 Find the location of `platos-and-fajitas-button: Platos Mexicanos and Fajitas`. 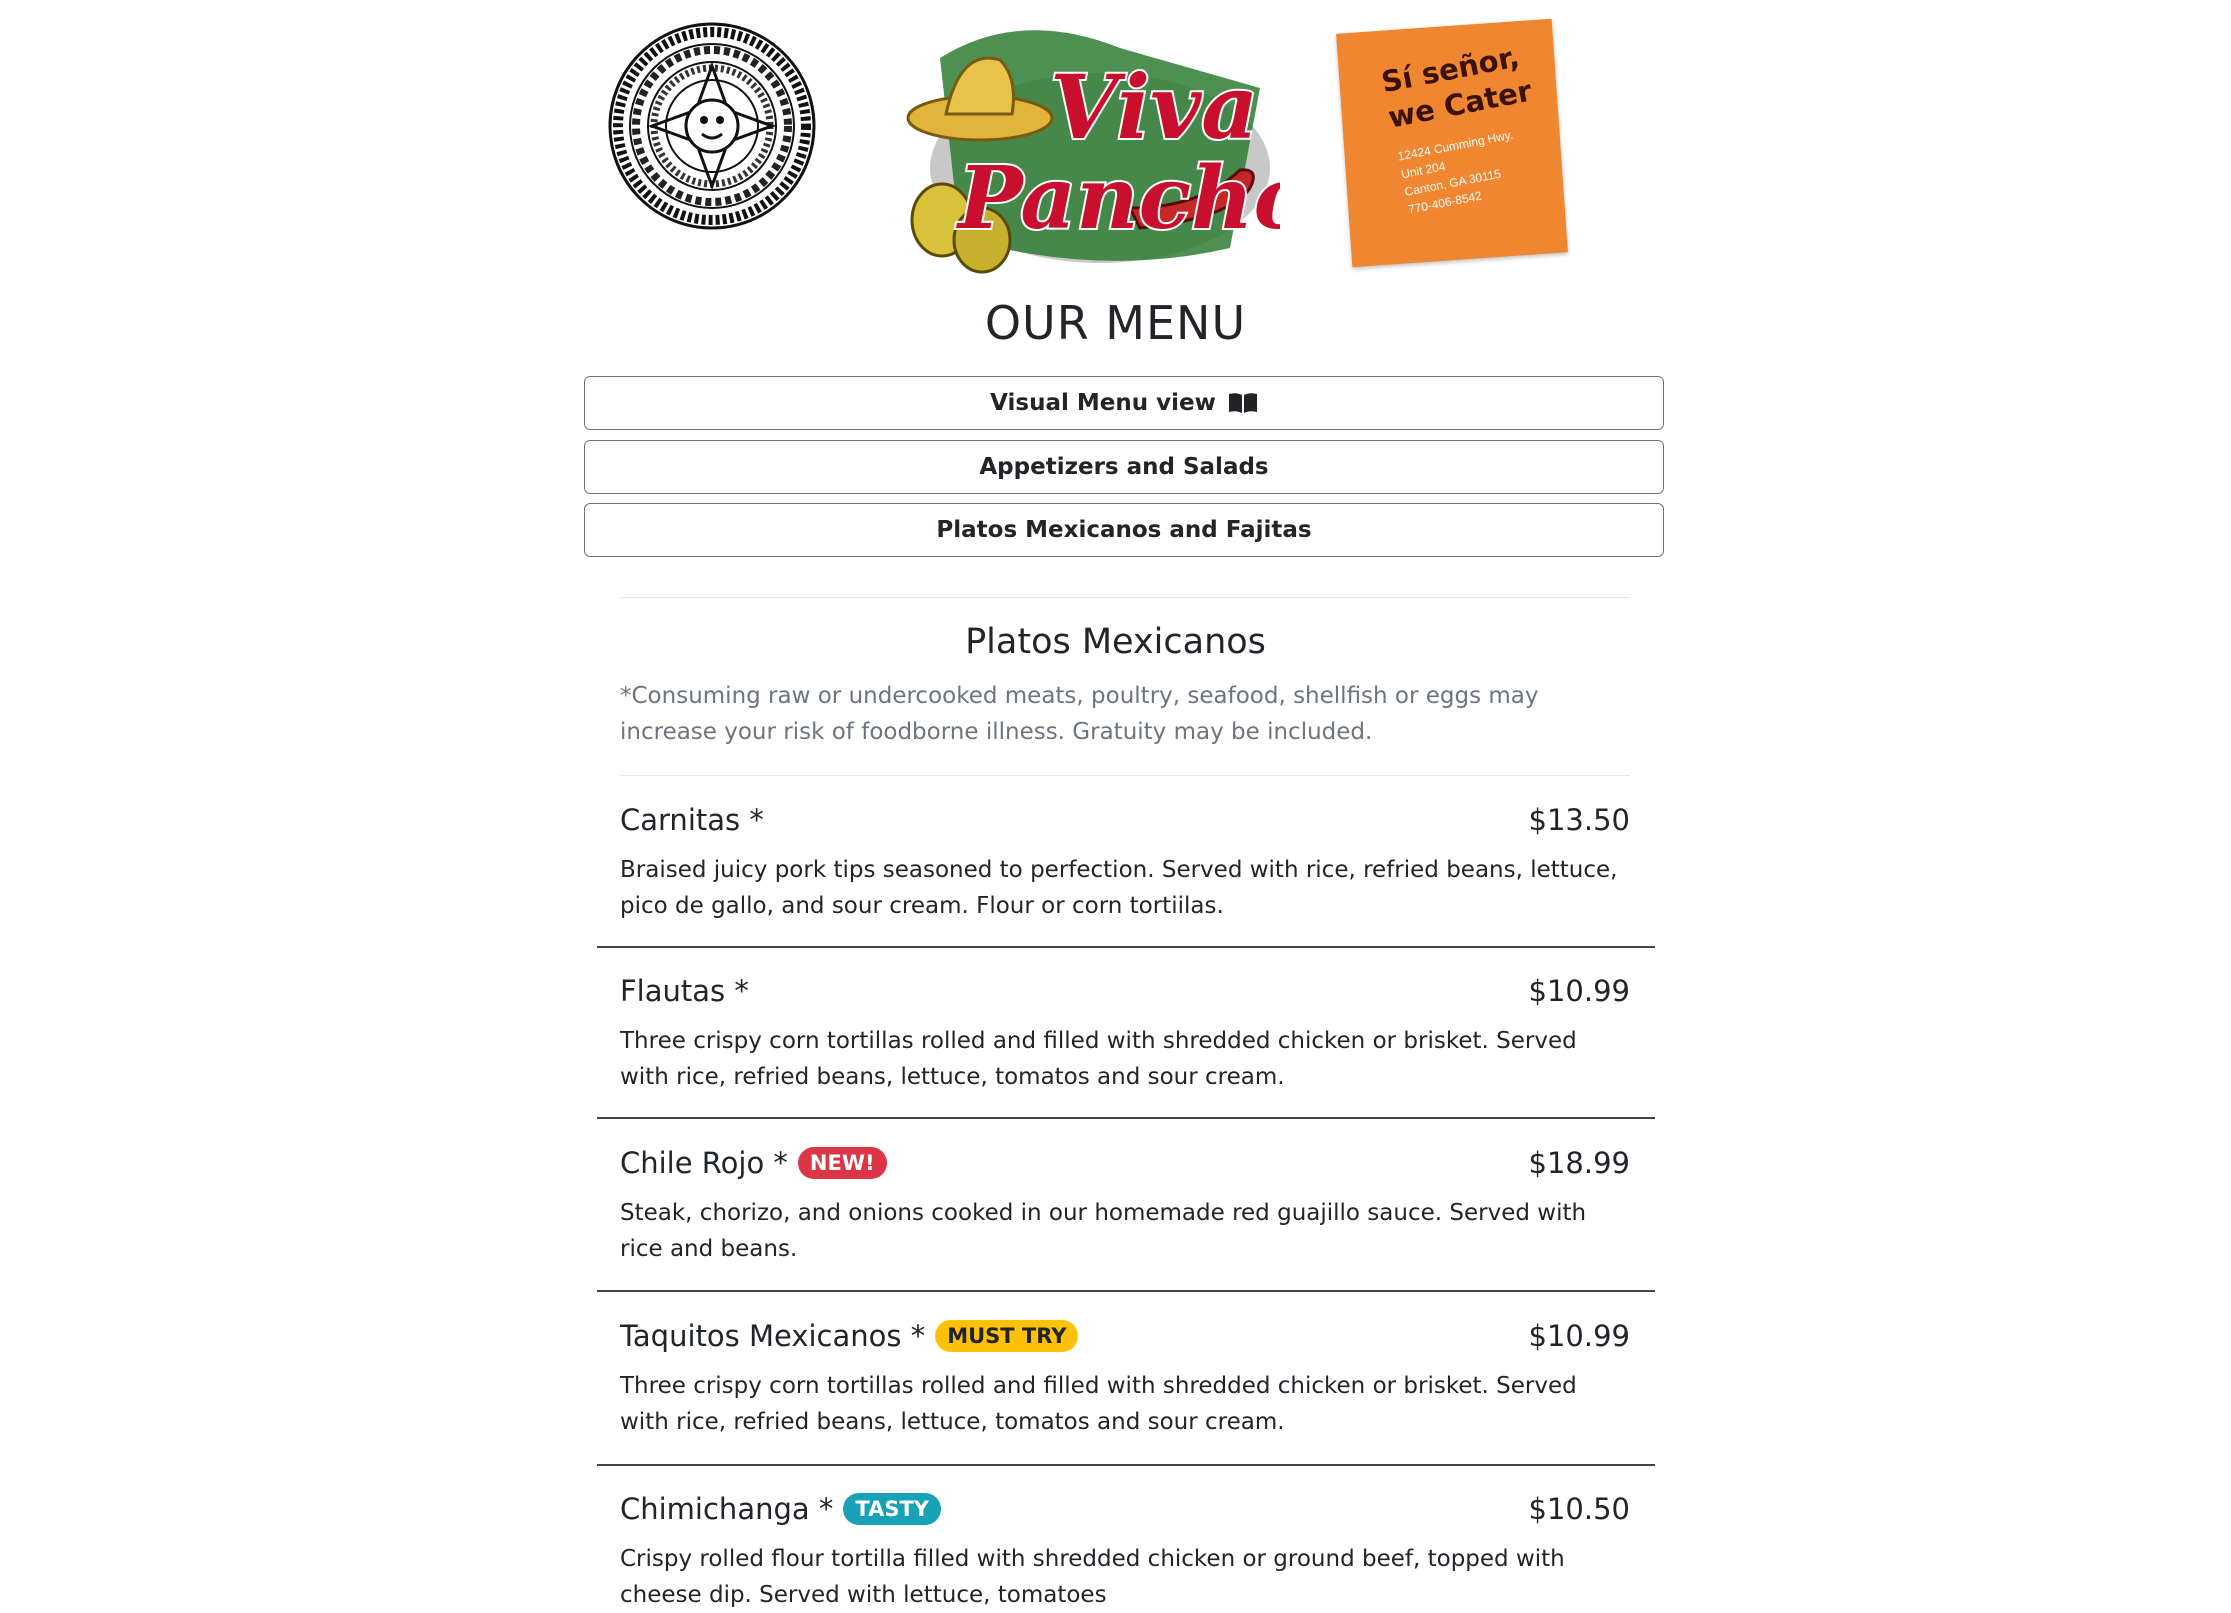

platos-and-fajitas-button: Platos Mexicanos and Fajitas is located at coordinates (1124, 530).